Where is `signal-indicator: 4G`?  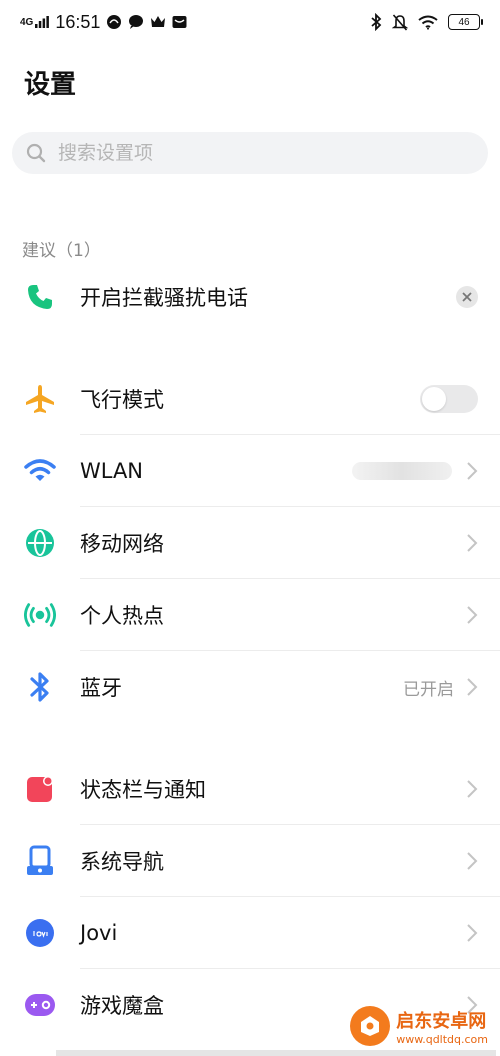 signal-indicator: 4G is located at coordinates (35, 22).